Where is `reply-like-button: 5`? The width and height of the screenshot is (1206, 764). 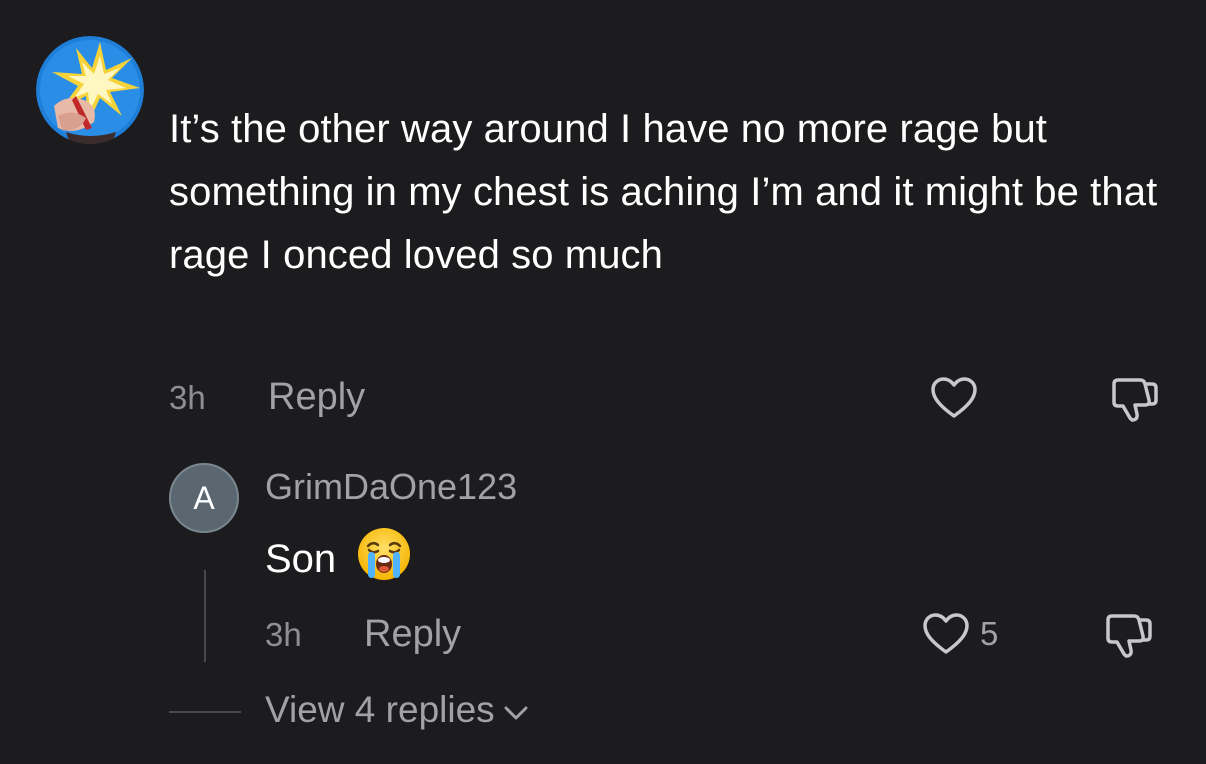
reply-like-button: 5 is located at coordinates (960, 634).